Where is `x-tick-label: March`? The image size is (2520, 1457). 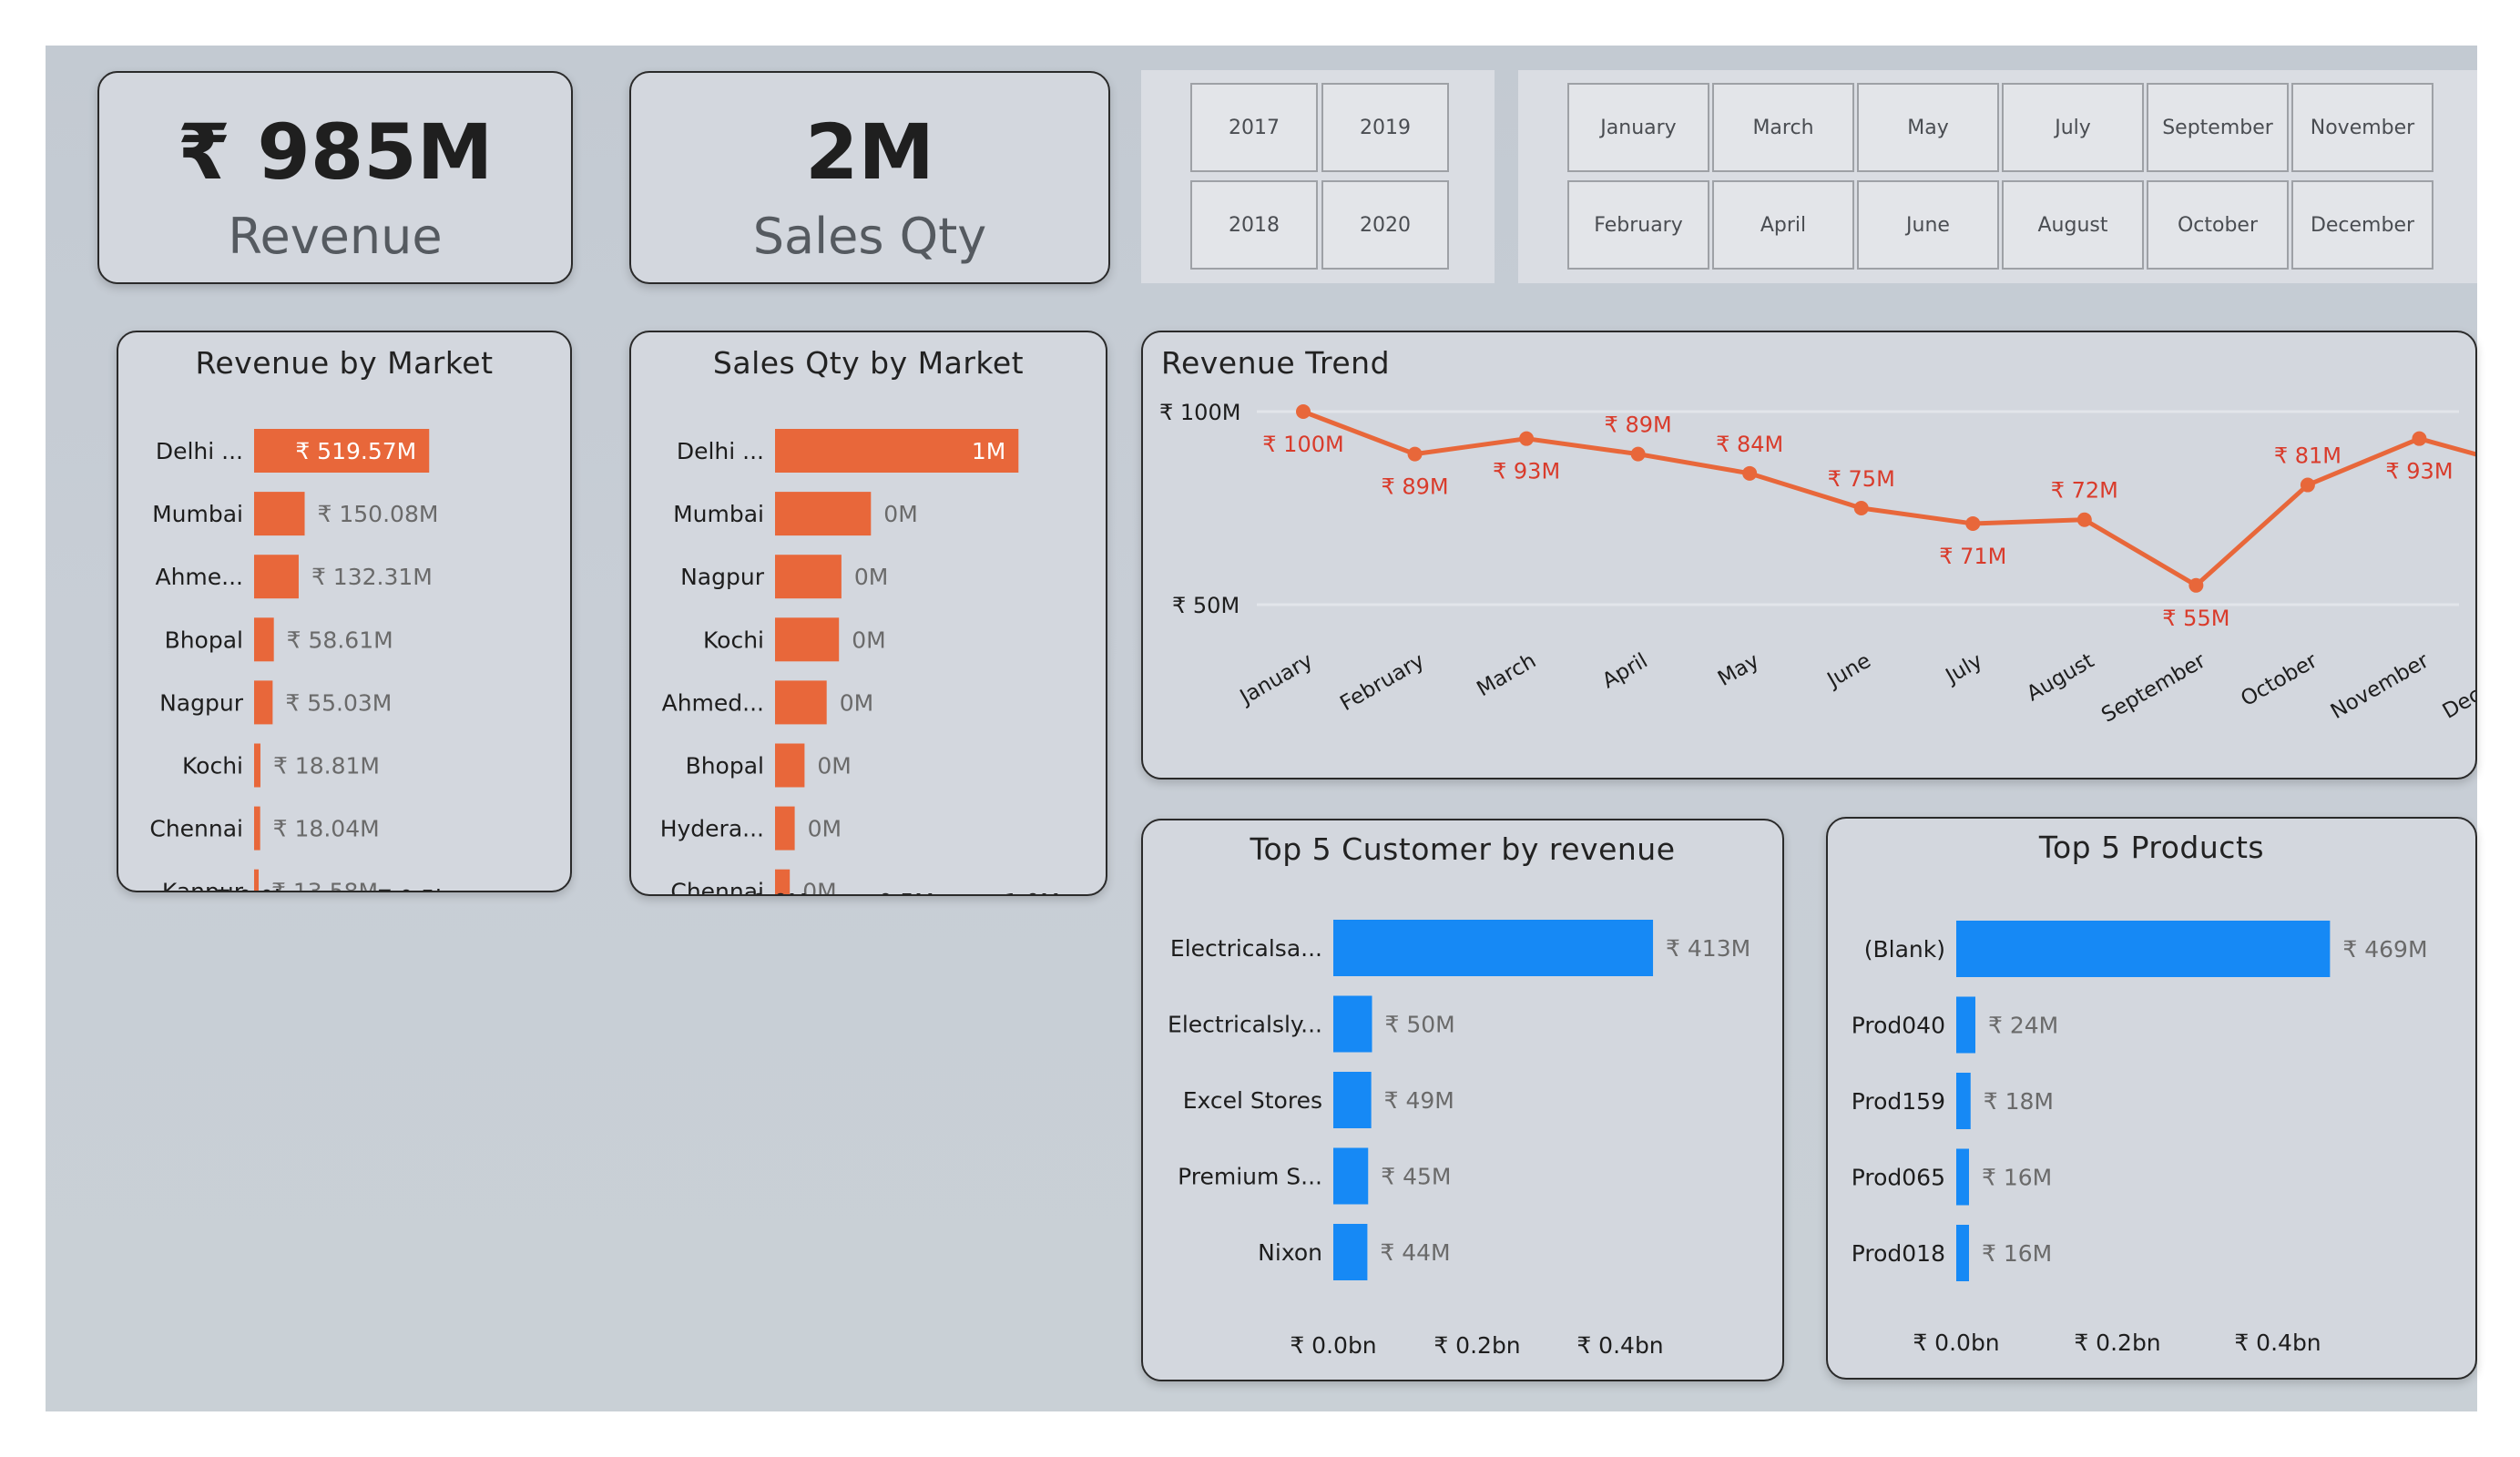 x-tick-label: March is located at coordinates (1506, 675).